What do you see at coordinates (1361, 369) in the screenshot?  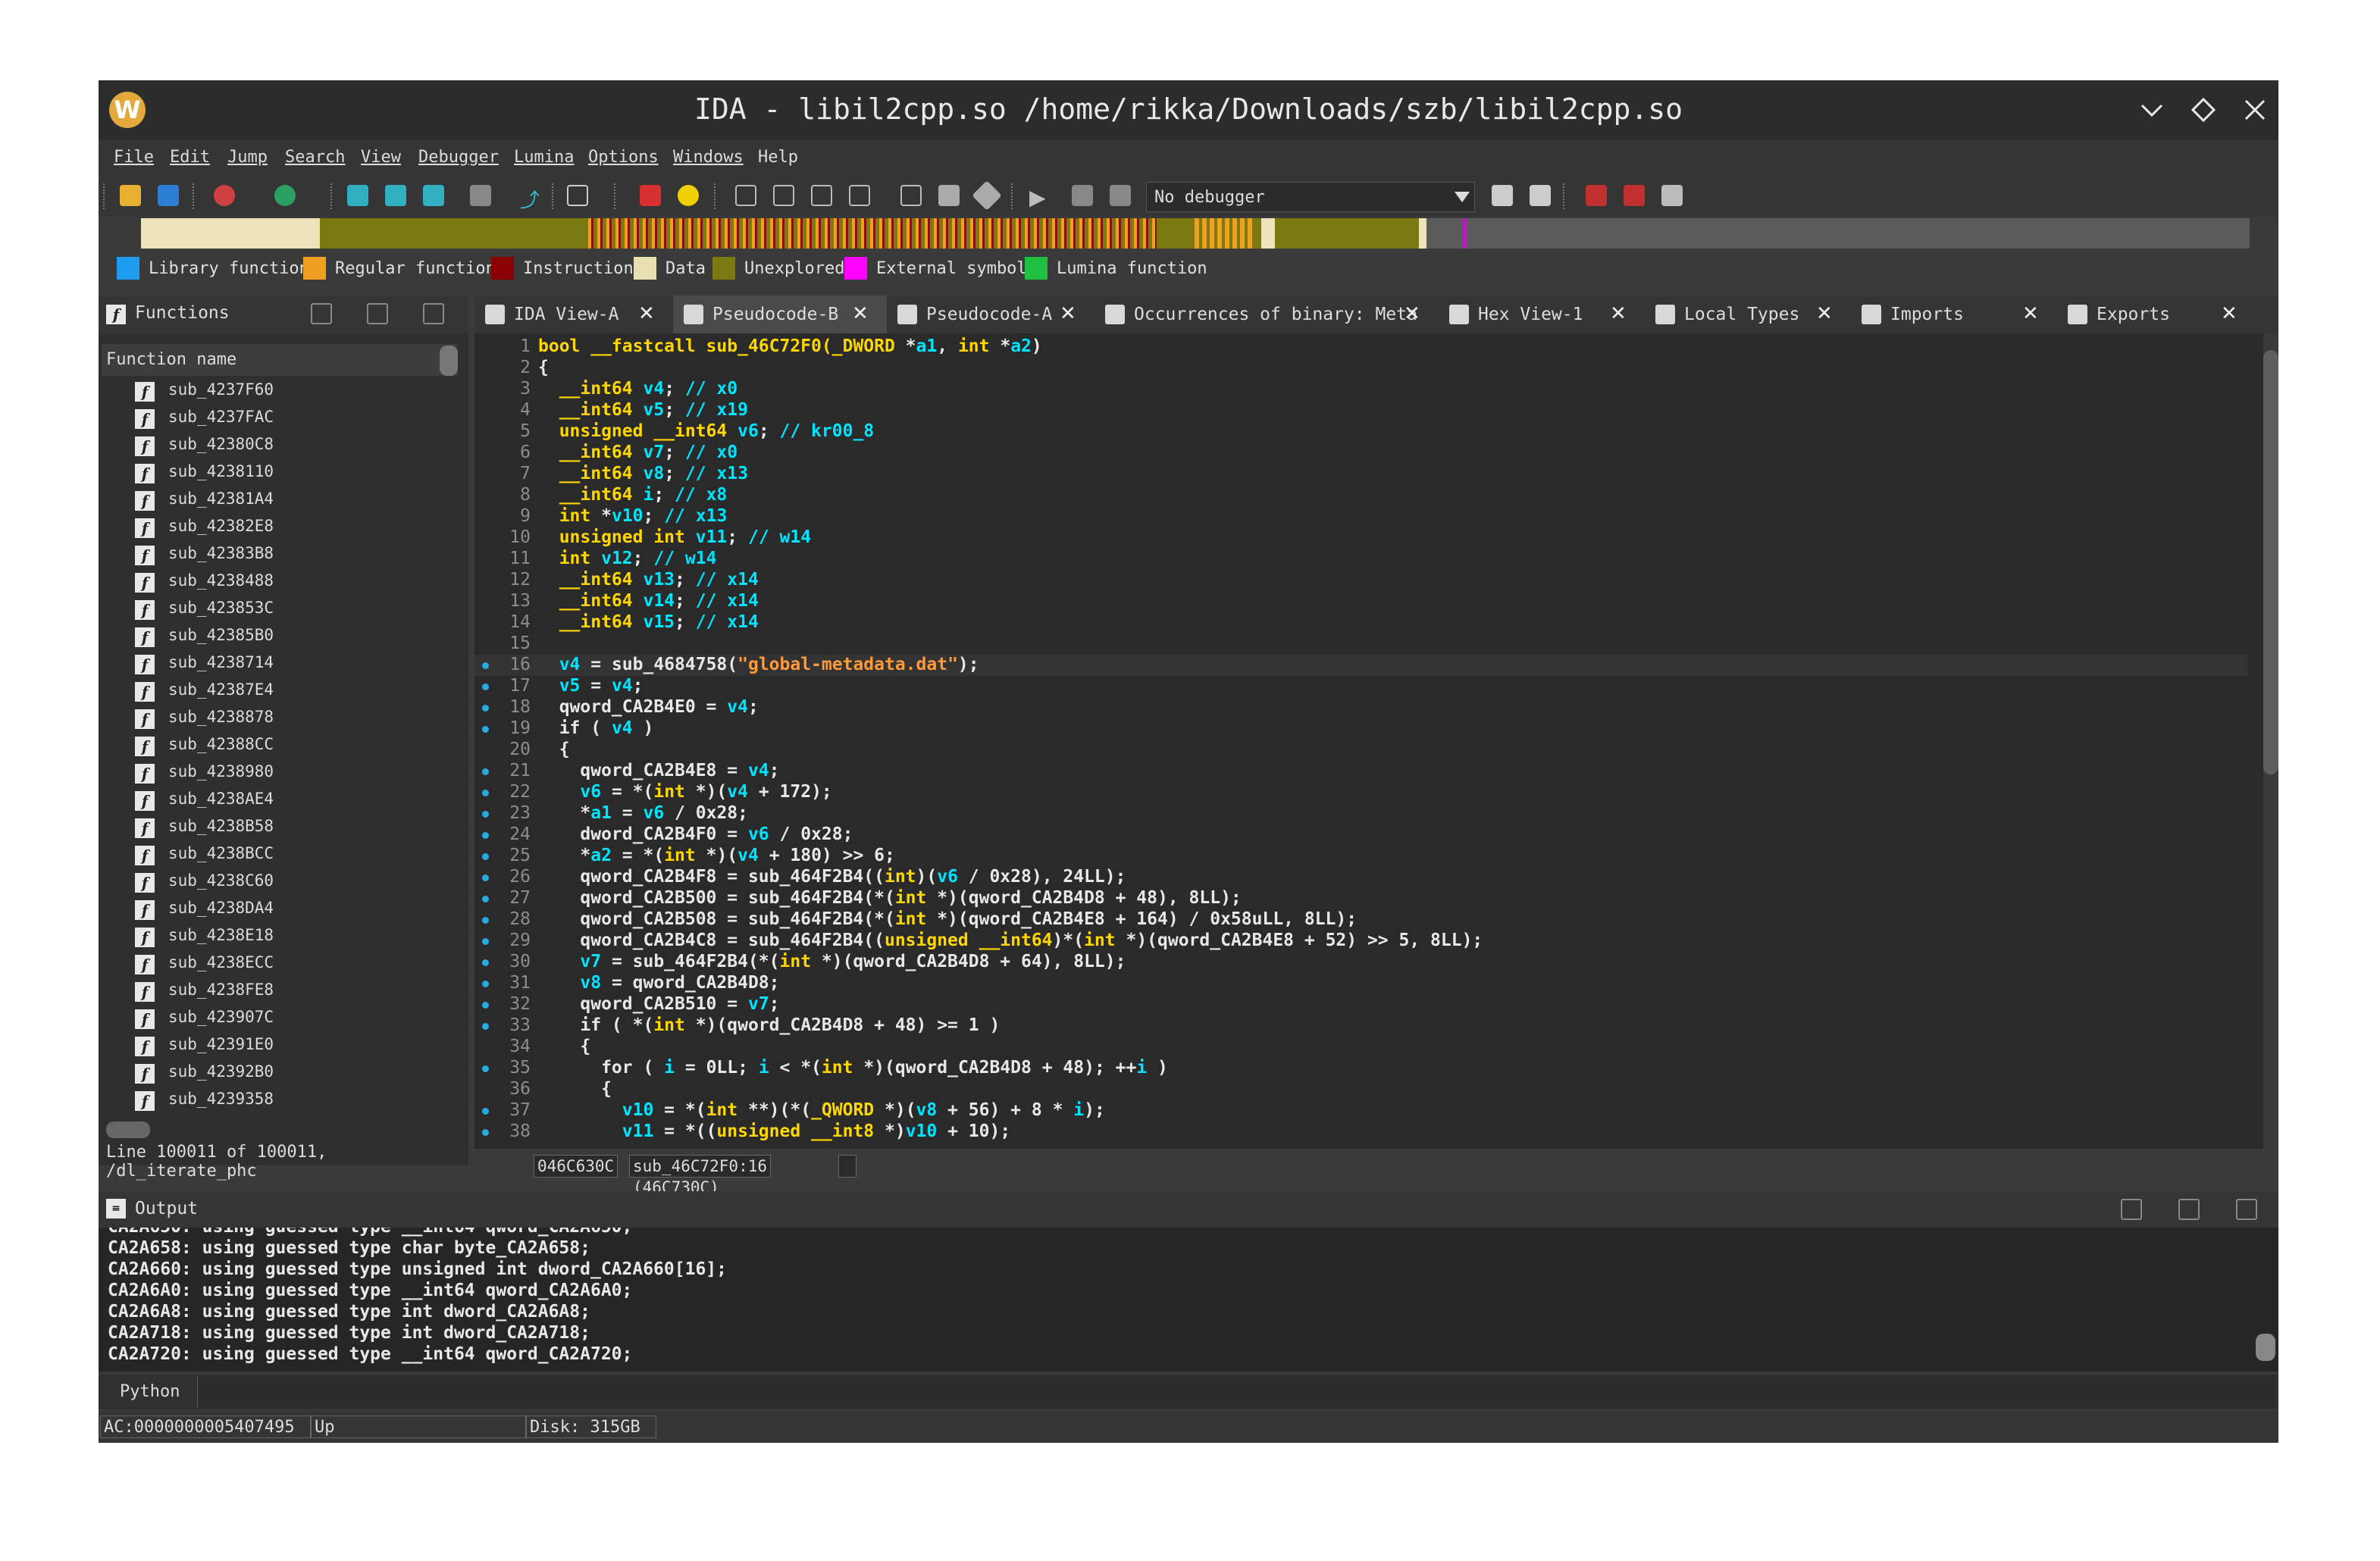 I see `code-line: 2{` at bounding box center [1361, 369].